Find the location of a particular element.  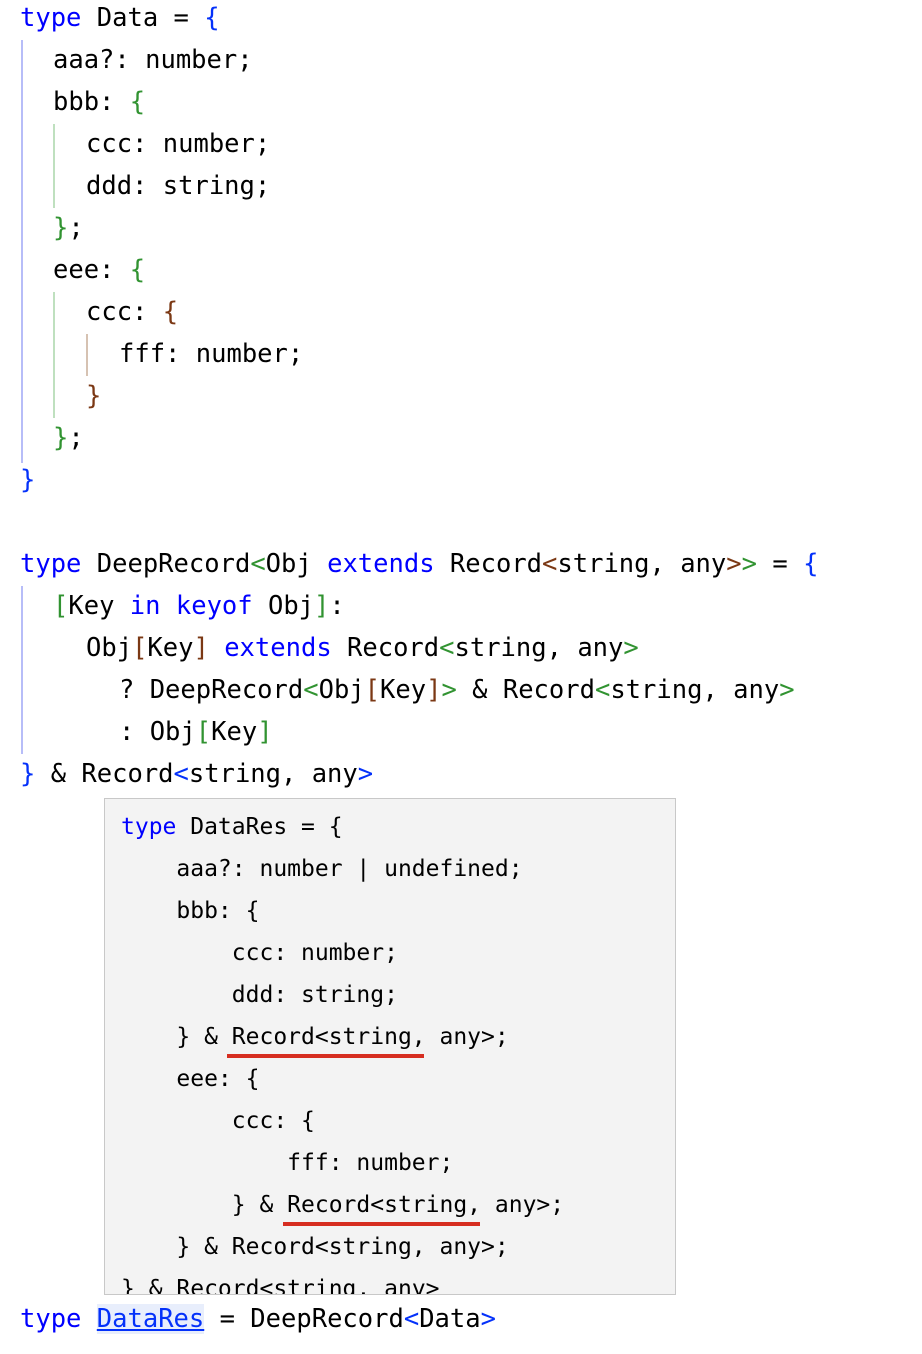

code-token: ; is located at coordinates (76, 438).